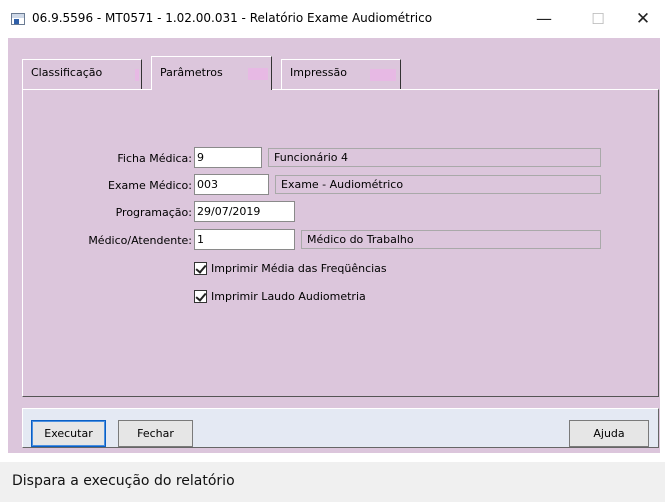  I want to click on exame-medico-label: Exame Médico:, so click(150, 185).